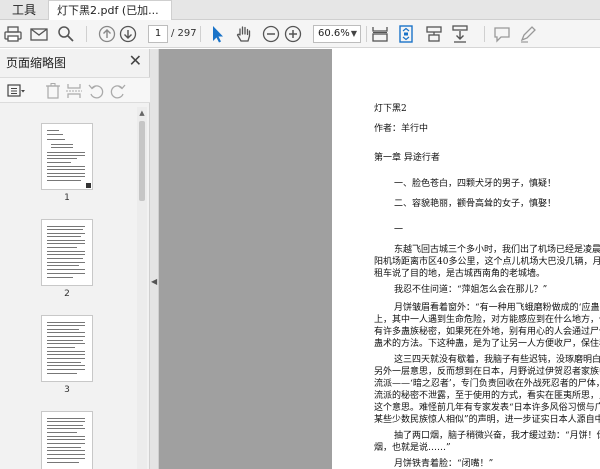  Describe the element at coordinates (217, 34) in the screenshot. I see `select-cursor-icon` at that location.